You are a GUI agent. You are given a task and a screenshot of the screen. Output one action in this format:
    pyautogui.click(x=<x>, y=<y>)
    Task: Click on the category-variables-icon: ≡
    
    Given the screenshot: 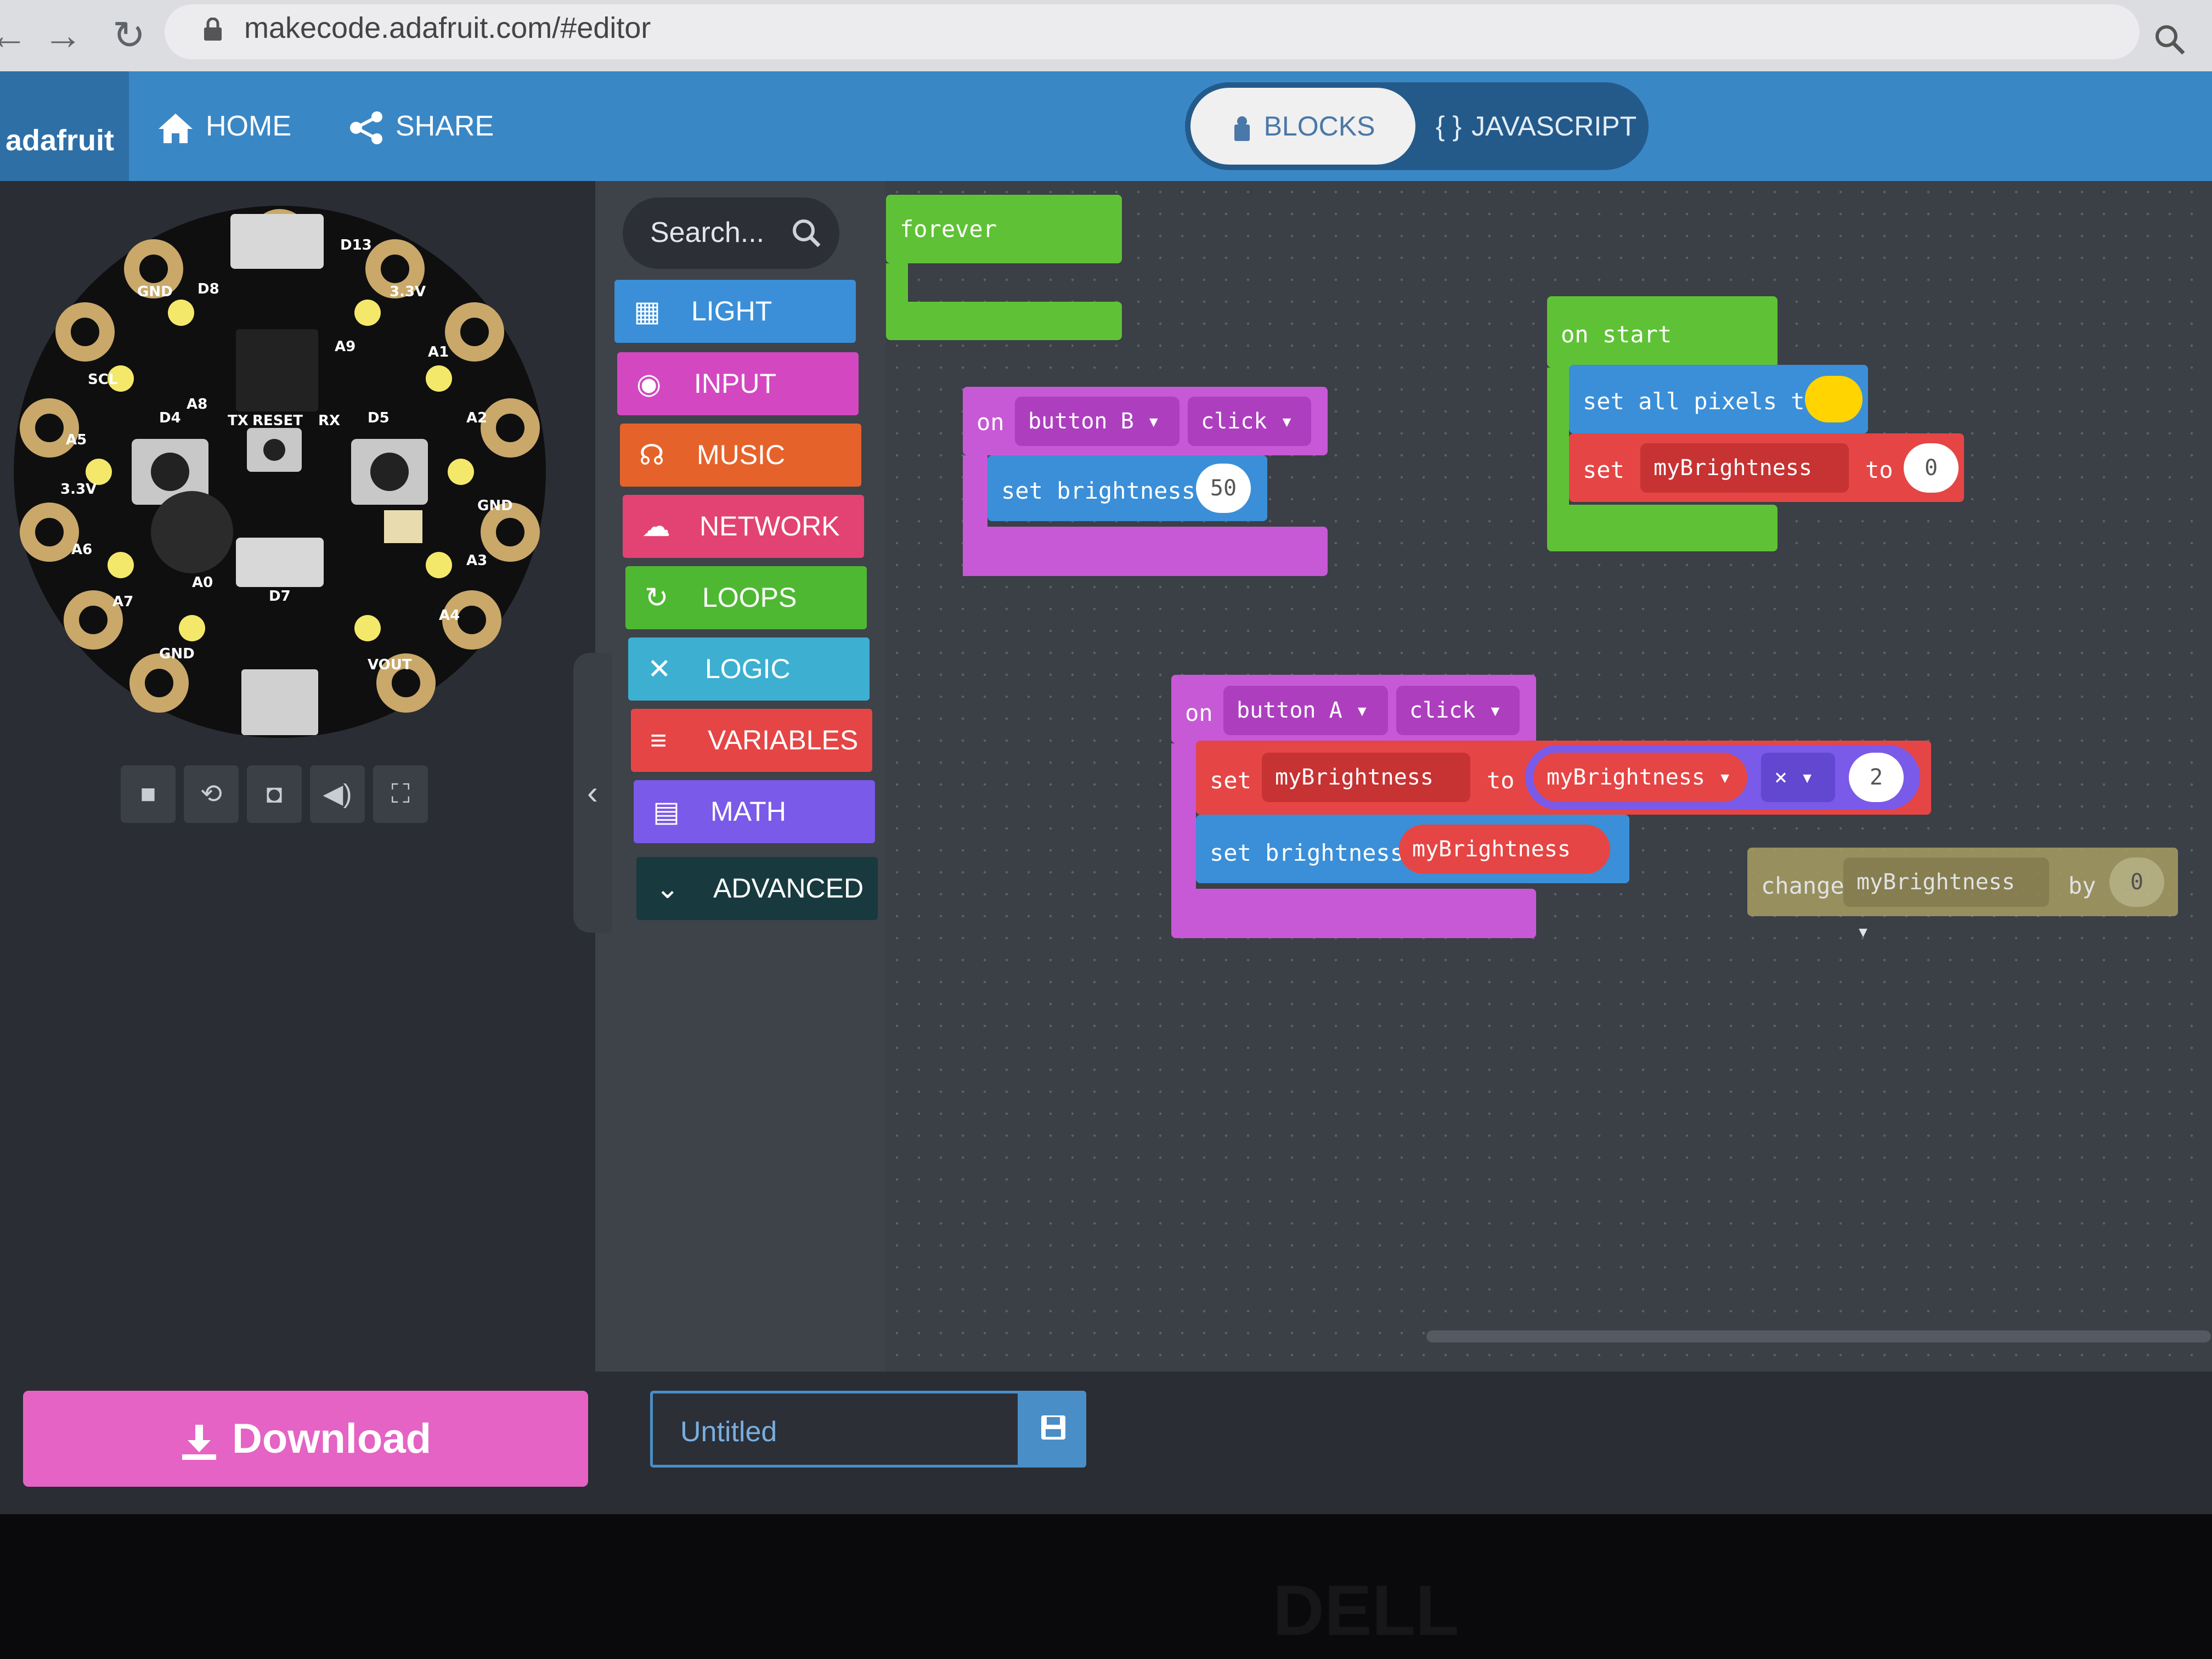 What is the action you would take?
    pyautogui.click(x=658, y=741)
    